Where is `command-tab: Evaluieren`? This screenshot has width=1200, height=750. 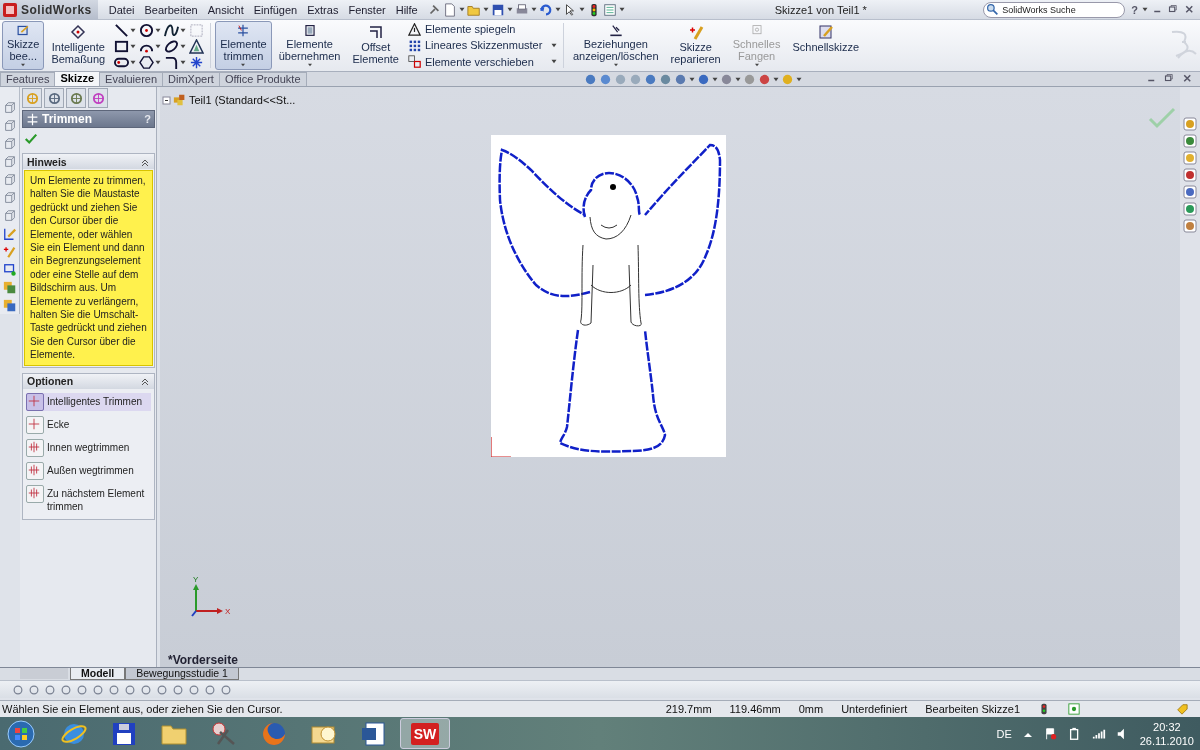 command-tab: Evaluieren is located at coordinates (131, 79).